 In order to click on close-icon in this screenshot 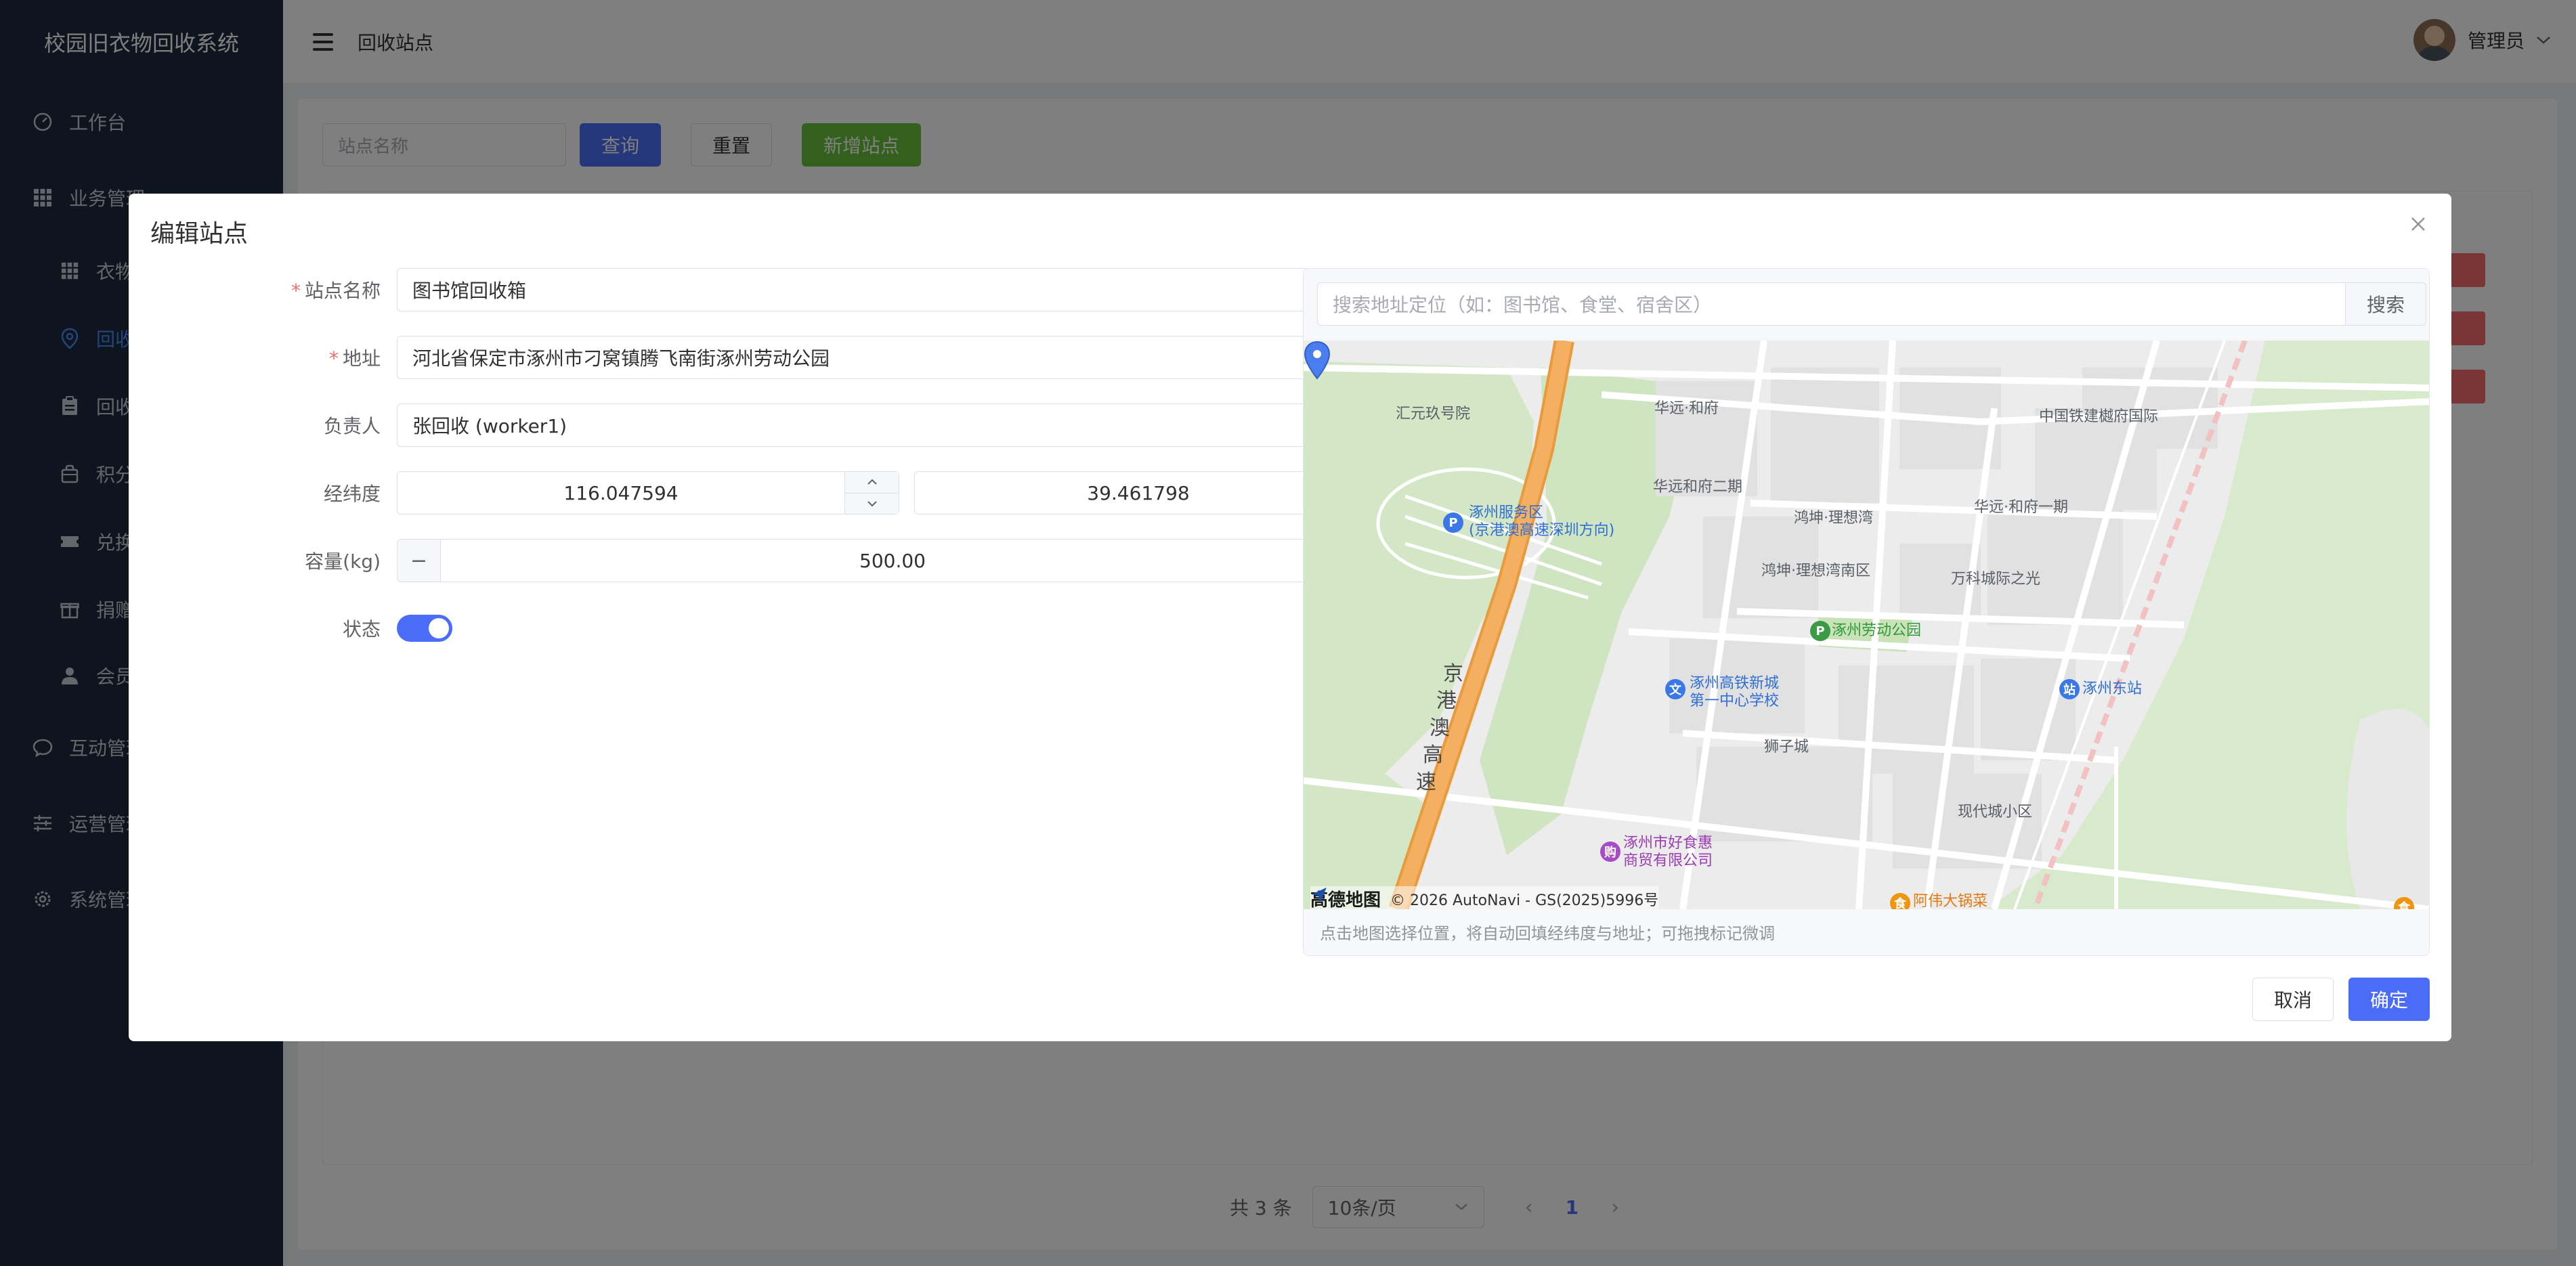, I will do `click(2418, 224)`.